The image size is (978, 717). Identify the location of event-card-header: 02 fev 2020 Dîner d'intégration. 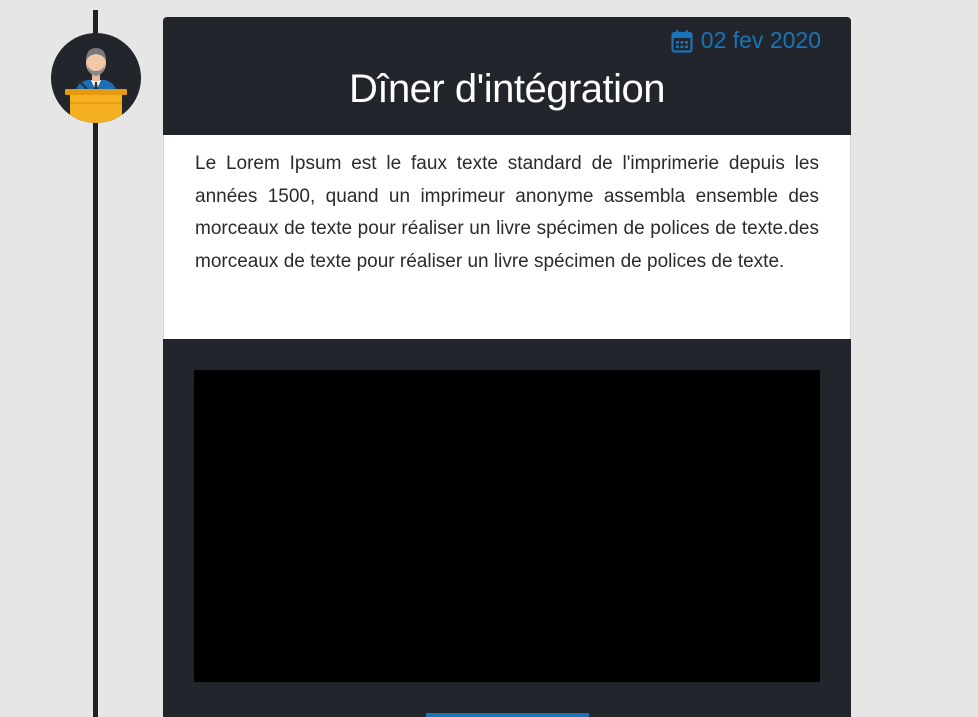
(507, 76).